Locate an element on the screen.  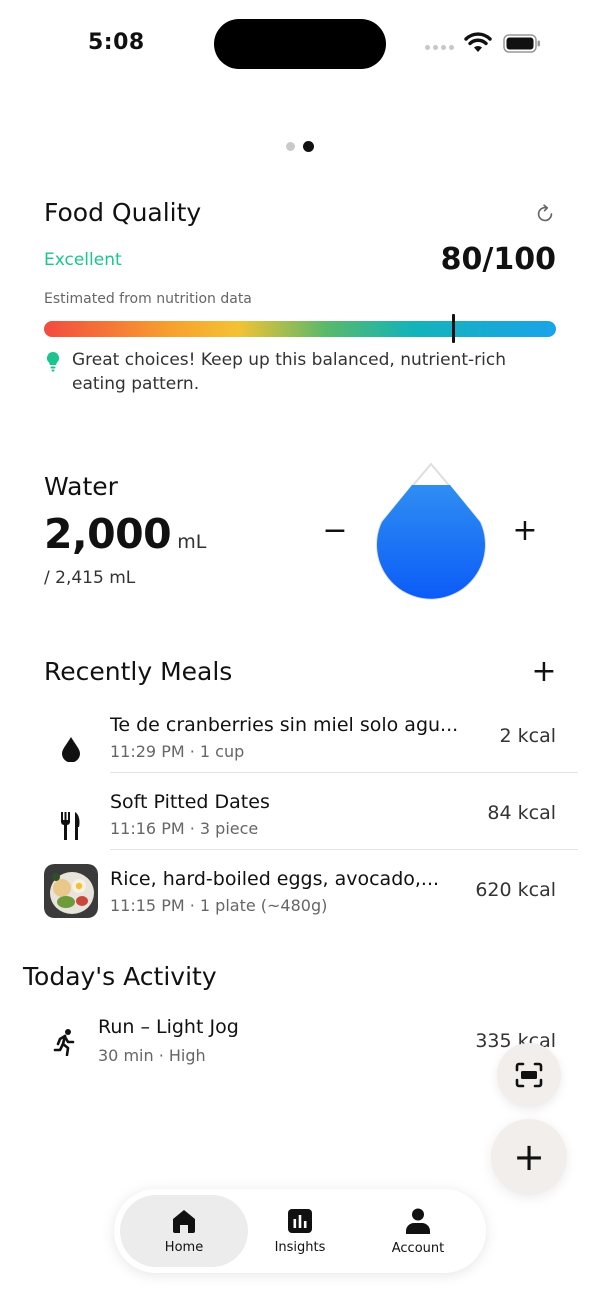
food-quality-score: 80/100 is located at coordinates (498, 259).